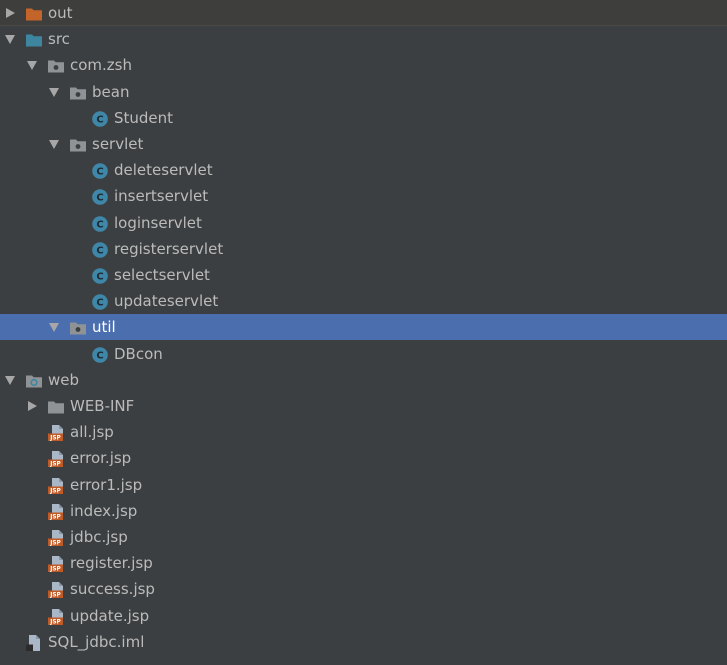 This screenshot has height=665, width=727. What do you see at coordinates (363, 301) in the screenshot?
I see `tree-node-updateservlet: Cupdateservlet` at bounding box center [363, 301].